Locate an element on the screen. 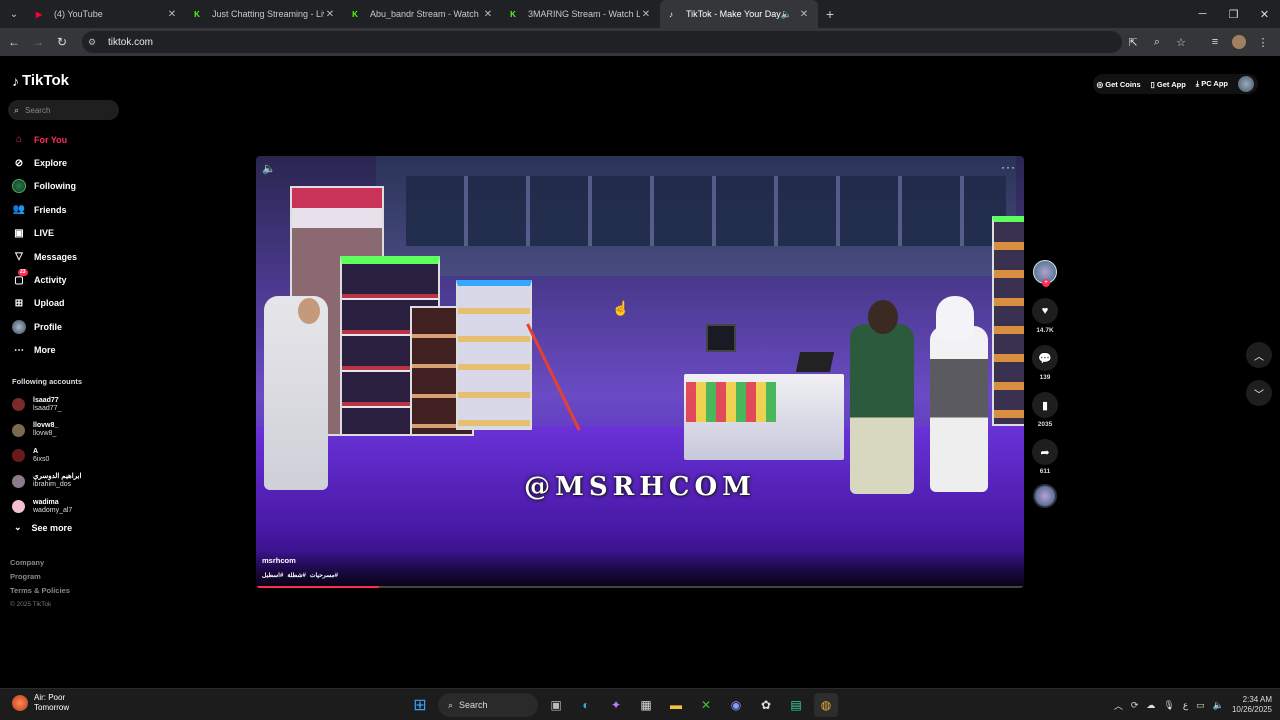  browser-tab-tiktok: ♪ TikTok - Make Your Day 🔈 ✕ is located at coordinates (739, 14).